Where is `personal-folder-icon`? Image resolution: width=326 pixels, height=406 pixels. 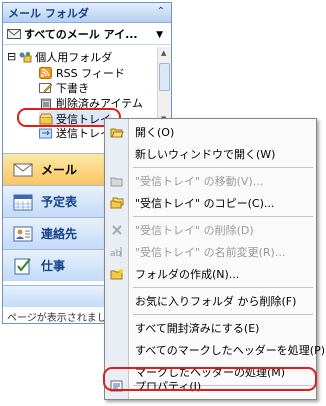 personal-folder-icon is located at coordinates (25, 56).